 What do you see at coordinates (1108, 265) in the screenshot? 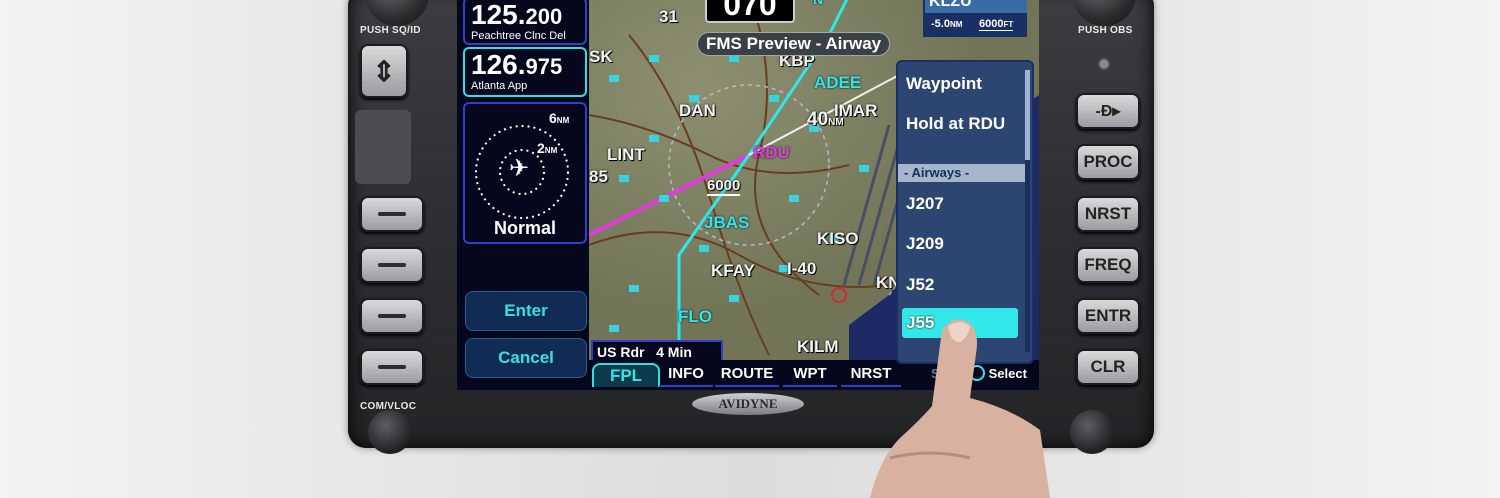
I see `freq-button: FREQ` at bounding box center [1108, 265].